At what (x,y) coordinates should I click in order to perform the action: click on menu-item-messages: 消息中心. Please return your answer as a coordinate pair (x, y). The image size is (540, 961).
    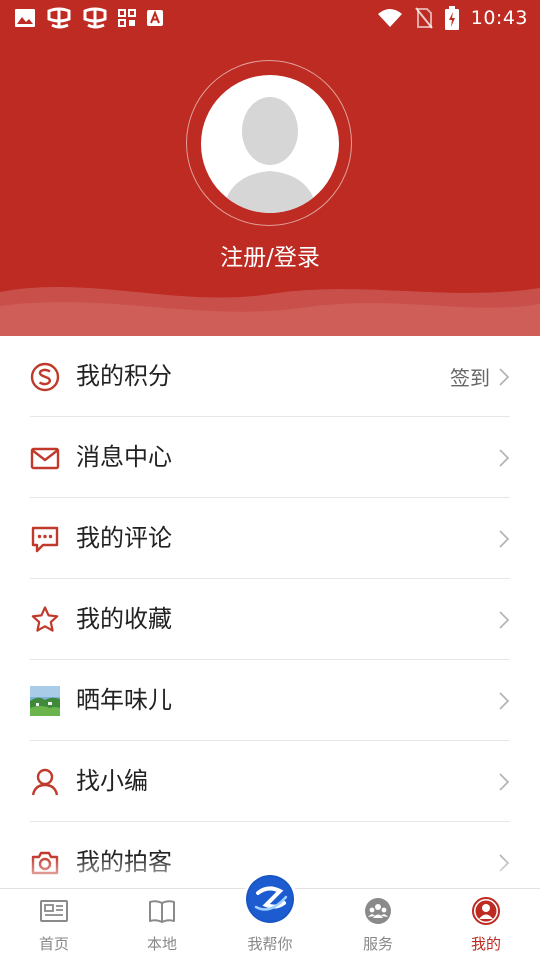
    Looking at the image, I should click on (270, 457).